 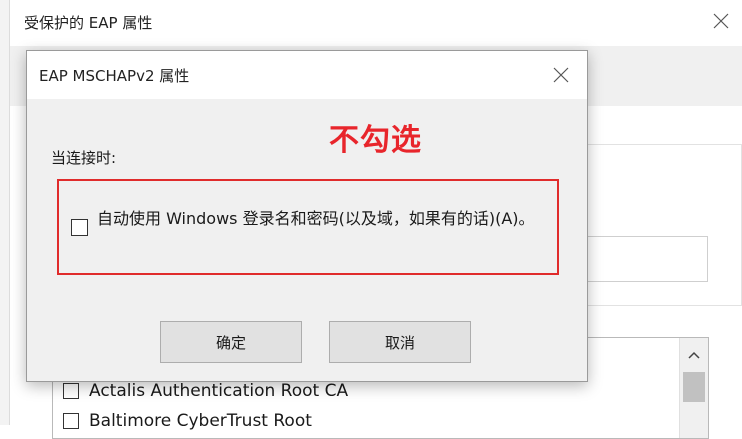 I want to click on certificate-label: Actalis Authentication Root CA, so click(x=219, y=391).